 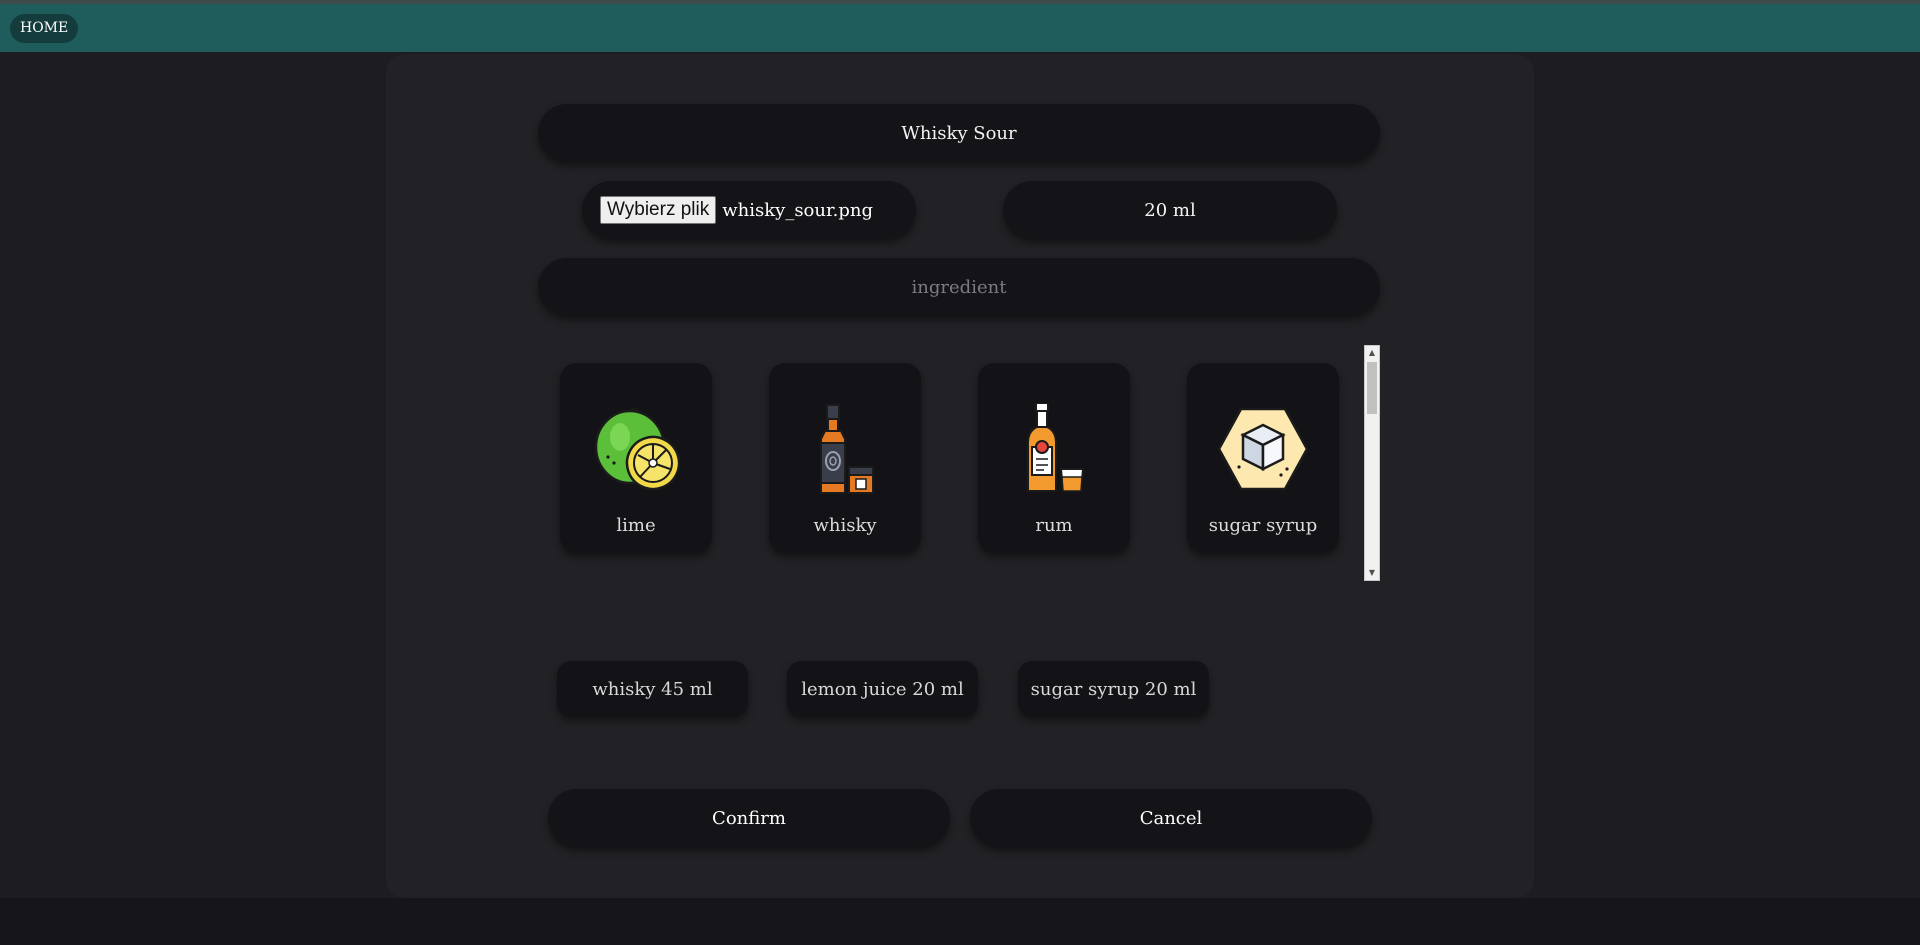 What do you see at coordinates (960, 28) in the screenshot?
I see `navbar: HOME` at bounding box center [960, 28].